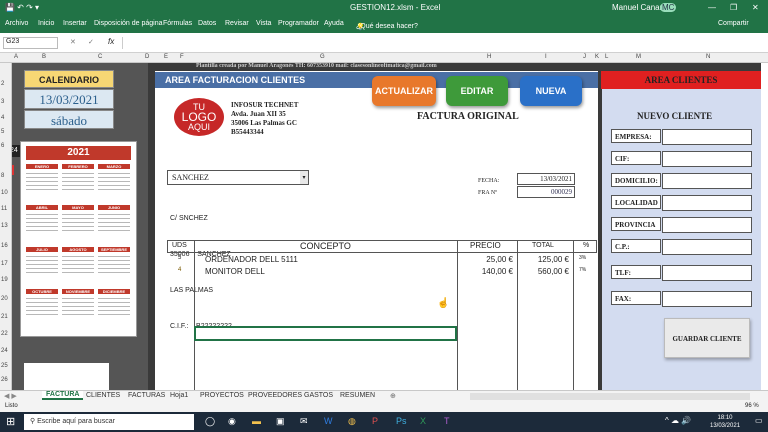 The width and height of the screenshot is (768, 432). What do you see at coordinates (733, 7) in the screenshot?
I see `maximize-icon: ❐` at bounding box center [733, 7].